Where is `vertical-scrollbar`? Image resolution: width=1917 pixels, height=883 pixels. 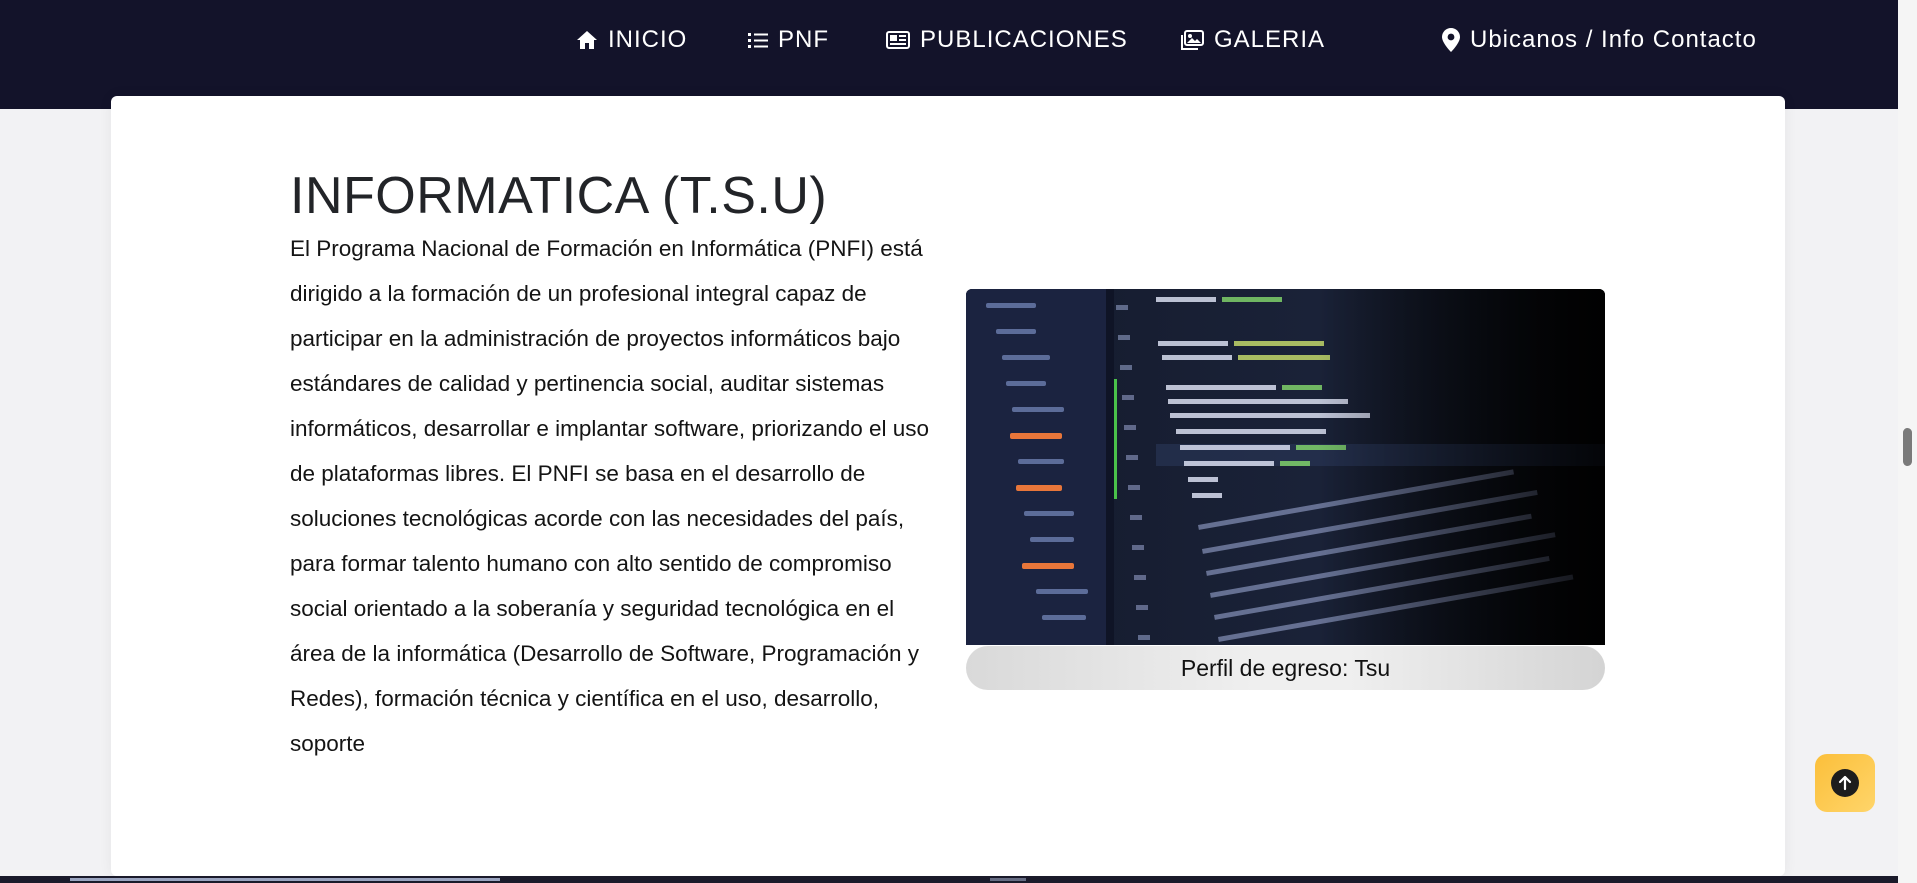 vertical-scrollbar is located at coordinates (1907, 441).